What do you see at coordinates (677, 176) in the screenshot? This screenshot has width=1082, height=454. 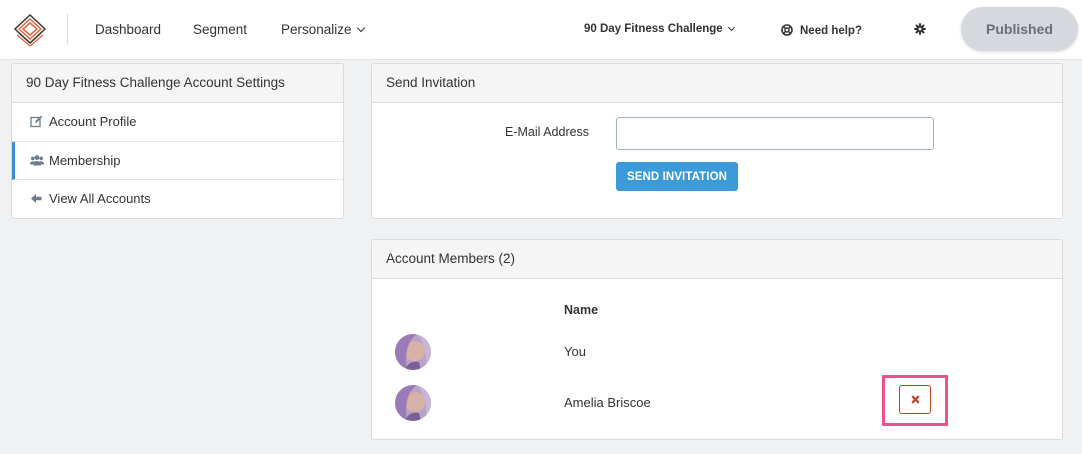 I see `send-invitation-button: SEND INVITATION` at bounding box center [677, 176].